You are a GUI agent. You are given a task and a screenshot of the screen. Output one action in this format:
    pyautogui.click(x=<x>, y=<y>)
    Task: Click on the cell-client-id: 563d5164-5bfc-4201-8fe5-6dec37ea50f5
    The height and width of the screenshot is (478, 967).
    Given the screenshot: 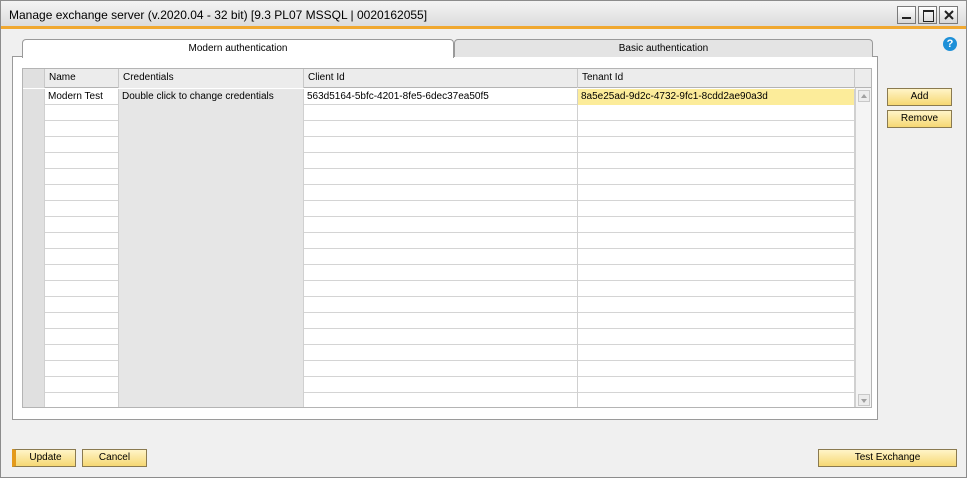 What is the action you would take?
    pyautogui.click(x=441, y=97)
    